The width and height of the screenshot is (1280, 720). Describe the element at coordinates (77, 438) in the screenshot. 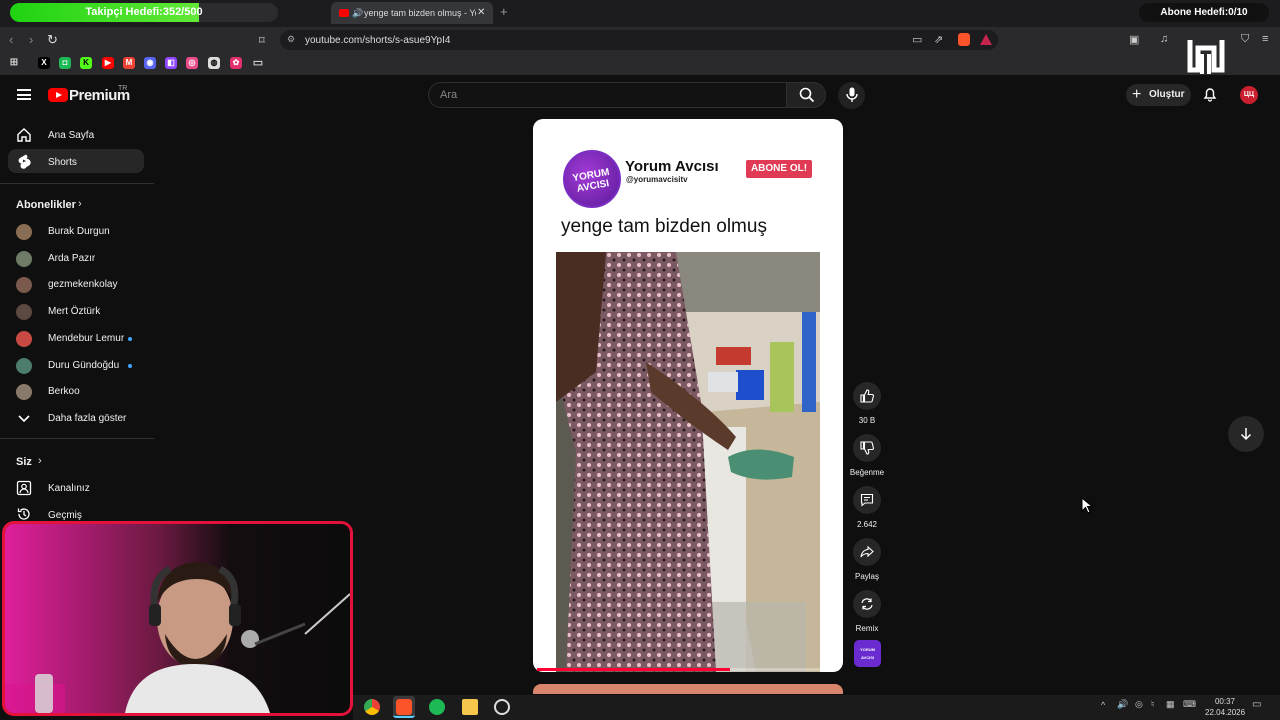

I see `sidebar-divider` at that location.